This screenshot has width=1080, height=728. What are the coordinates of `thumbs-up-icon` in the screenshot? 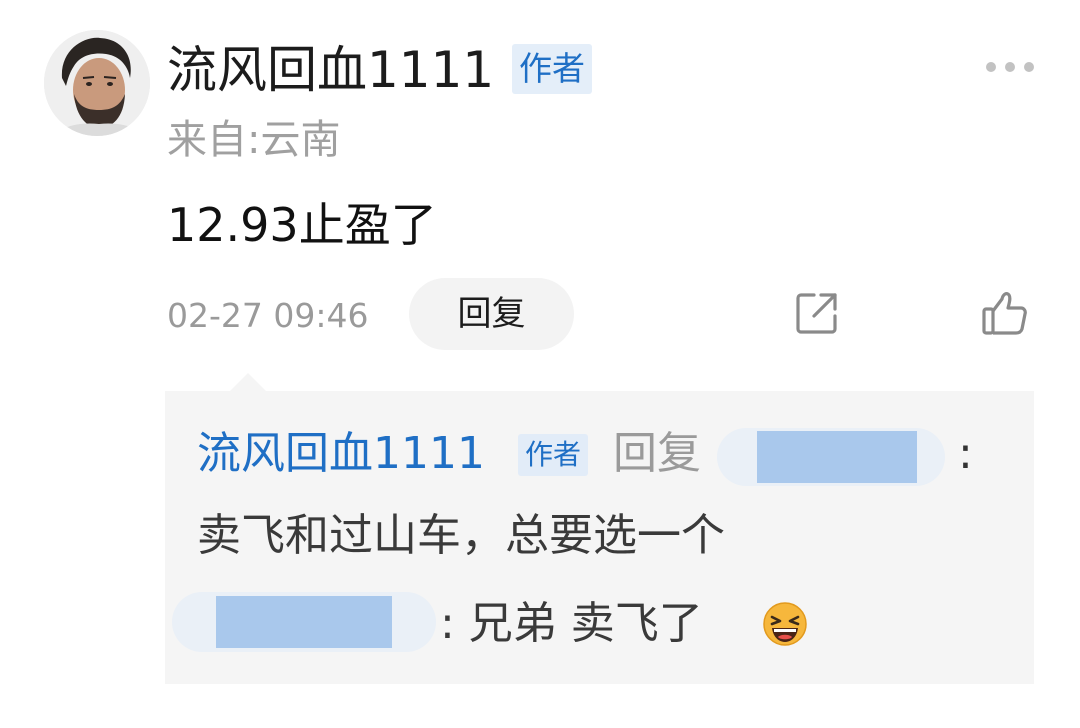 It's located at (1005, 313).